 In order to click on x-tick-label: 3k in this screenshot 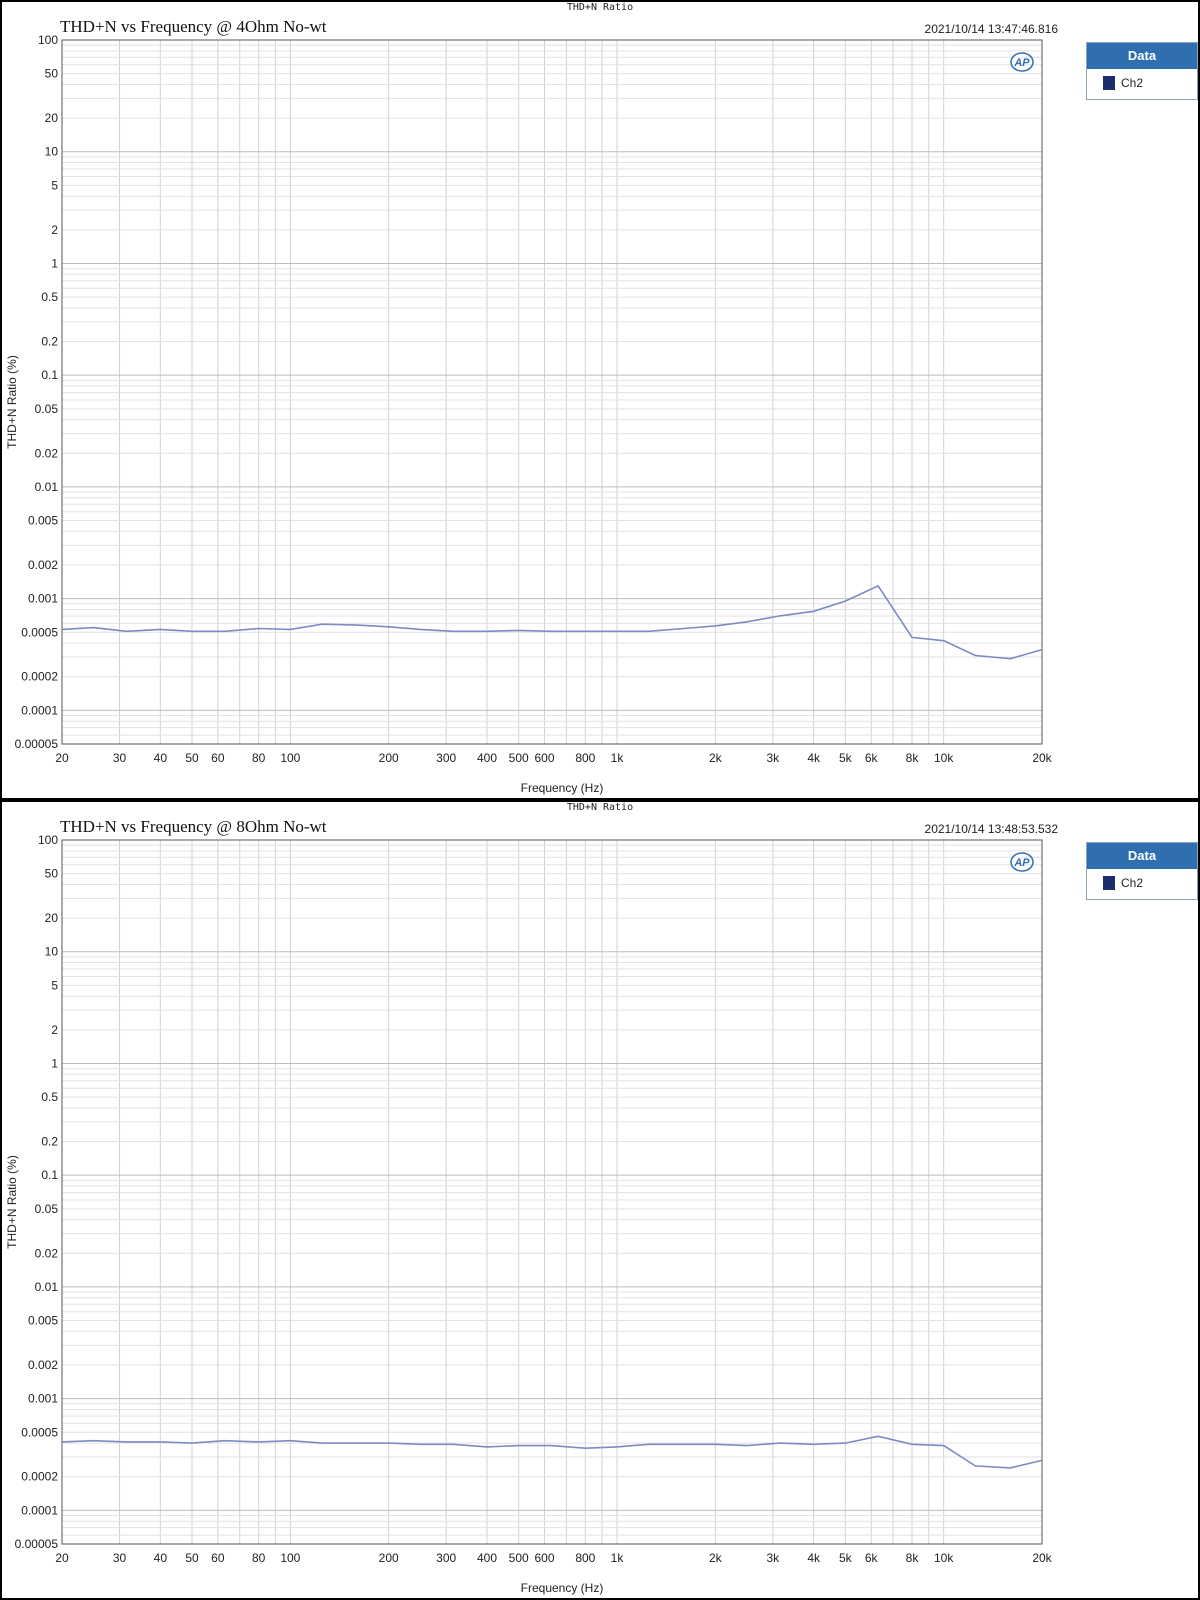, I will do `click(774, 758)`.